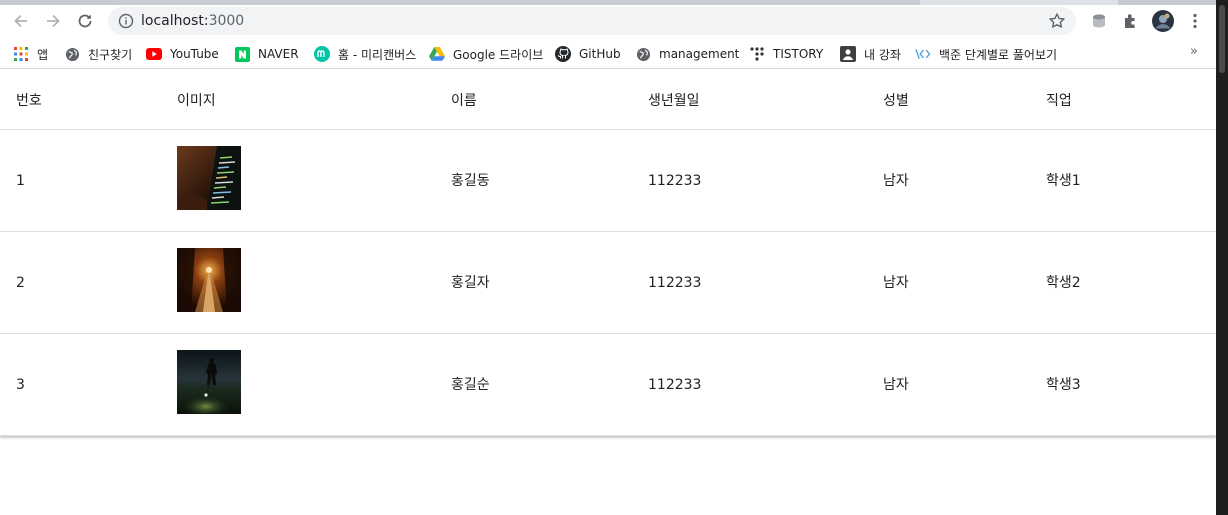 The width and height of the screenshot is (1228, 515). Describe the element at coordinates (896, 101) in the screenshot. I see `header-gender: 성별` at that location.